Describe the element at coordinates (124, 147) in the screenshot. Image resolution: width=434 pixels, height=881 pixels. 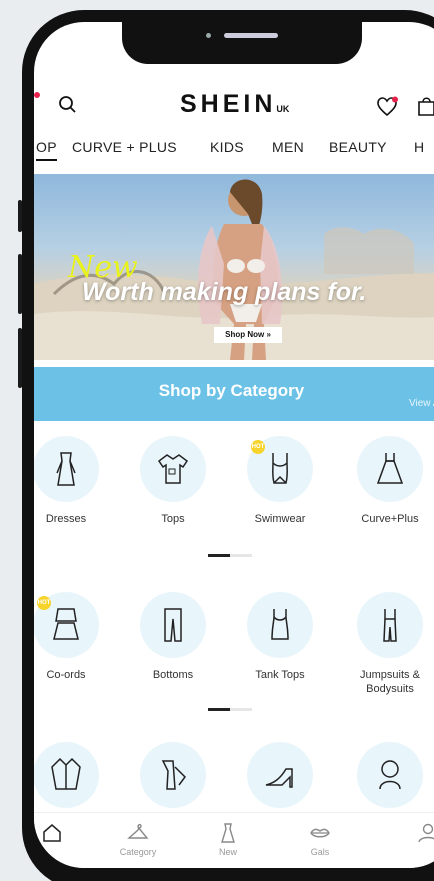
I see `tab-curve-plus: CURVE + PLUS` at that location.